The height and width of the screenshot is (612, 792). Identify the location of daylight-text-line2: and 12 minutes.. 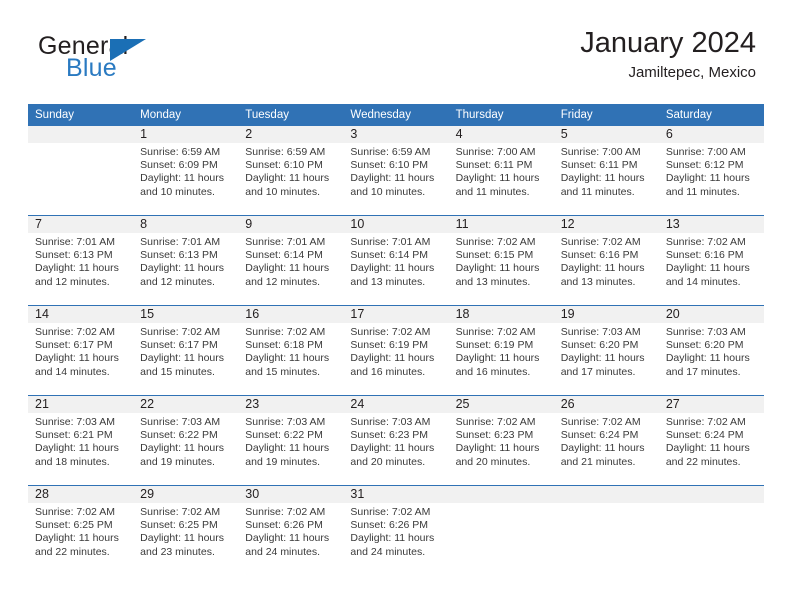
(177, 281).